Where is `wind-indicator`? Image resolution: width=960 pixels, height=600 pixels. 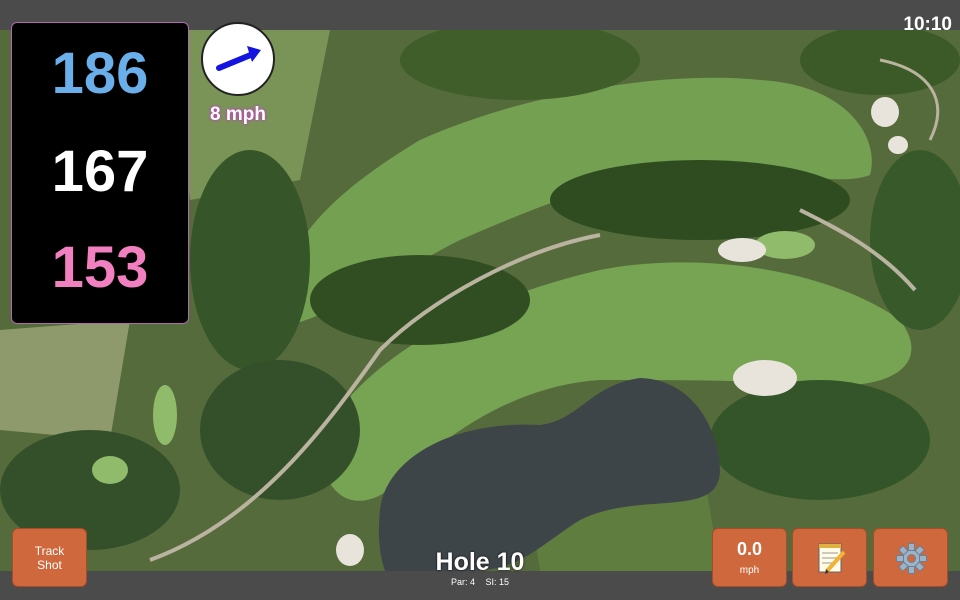 wind-indicator is located at coordinates (238, 59).